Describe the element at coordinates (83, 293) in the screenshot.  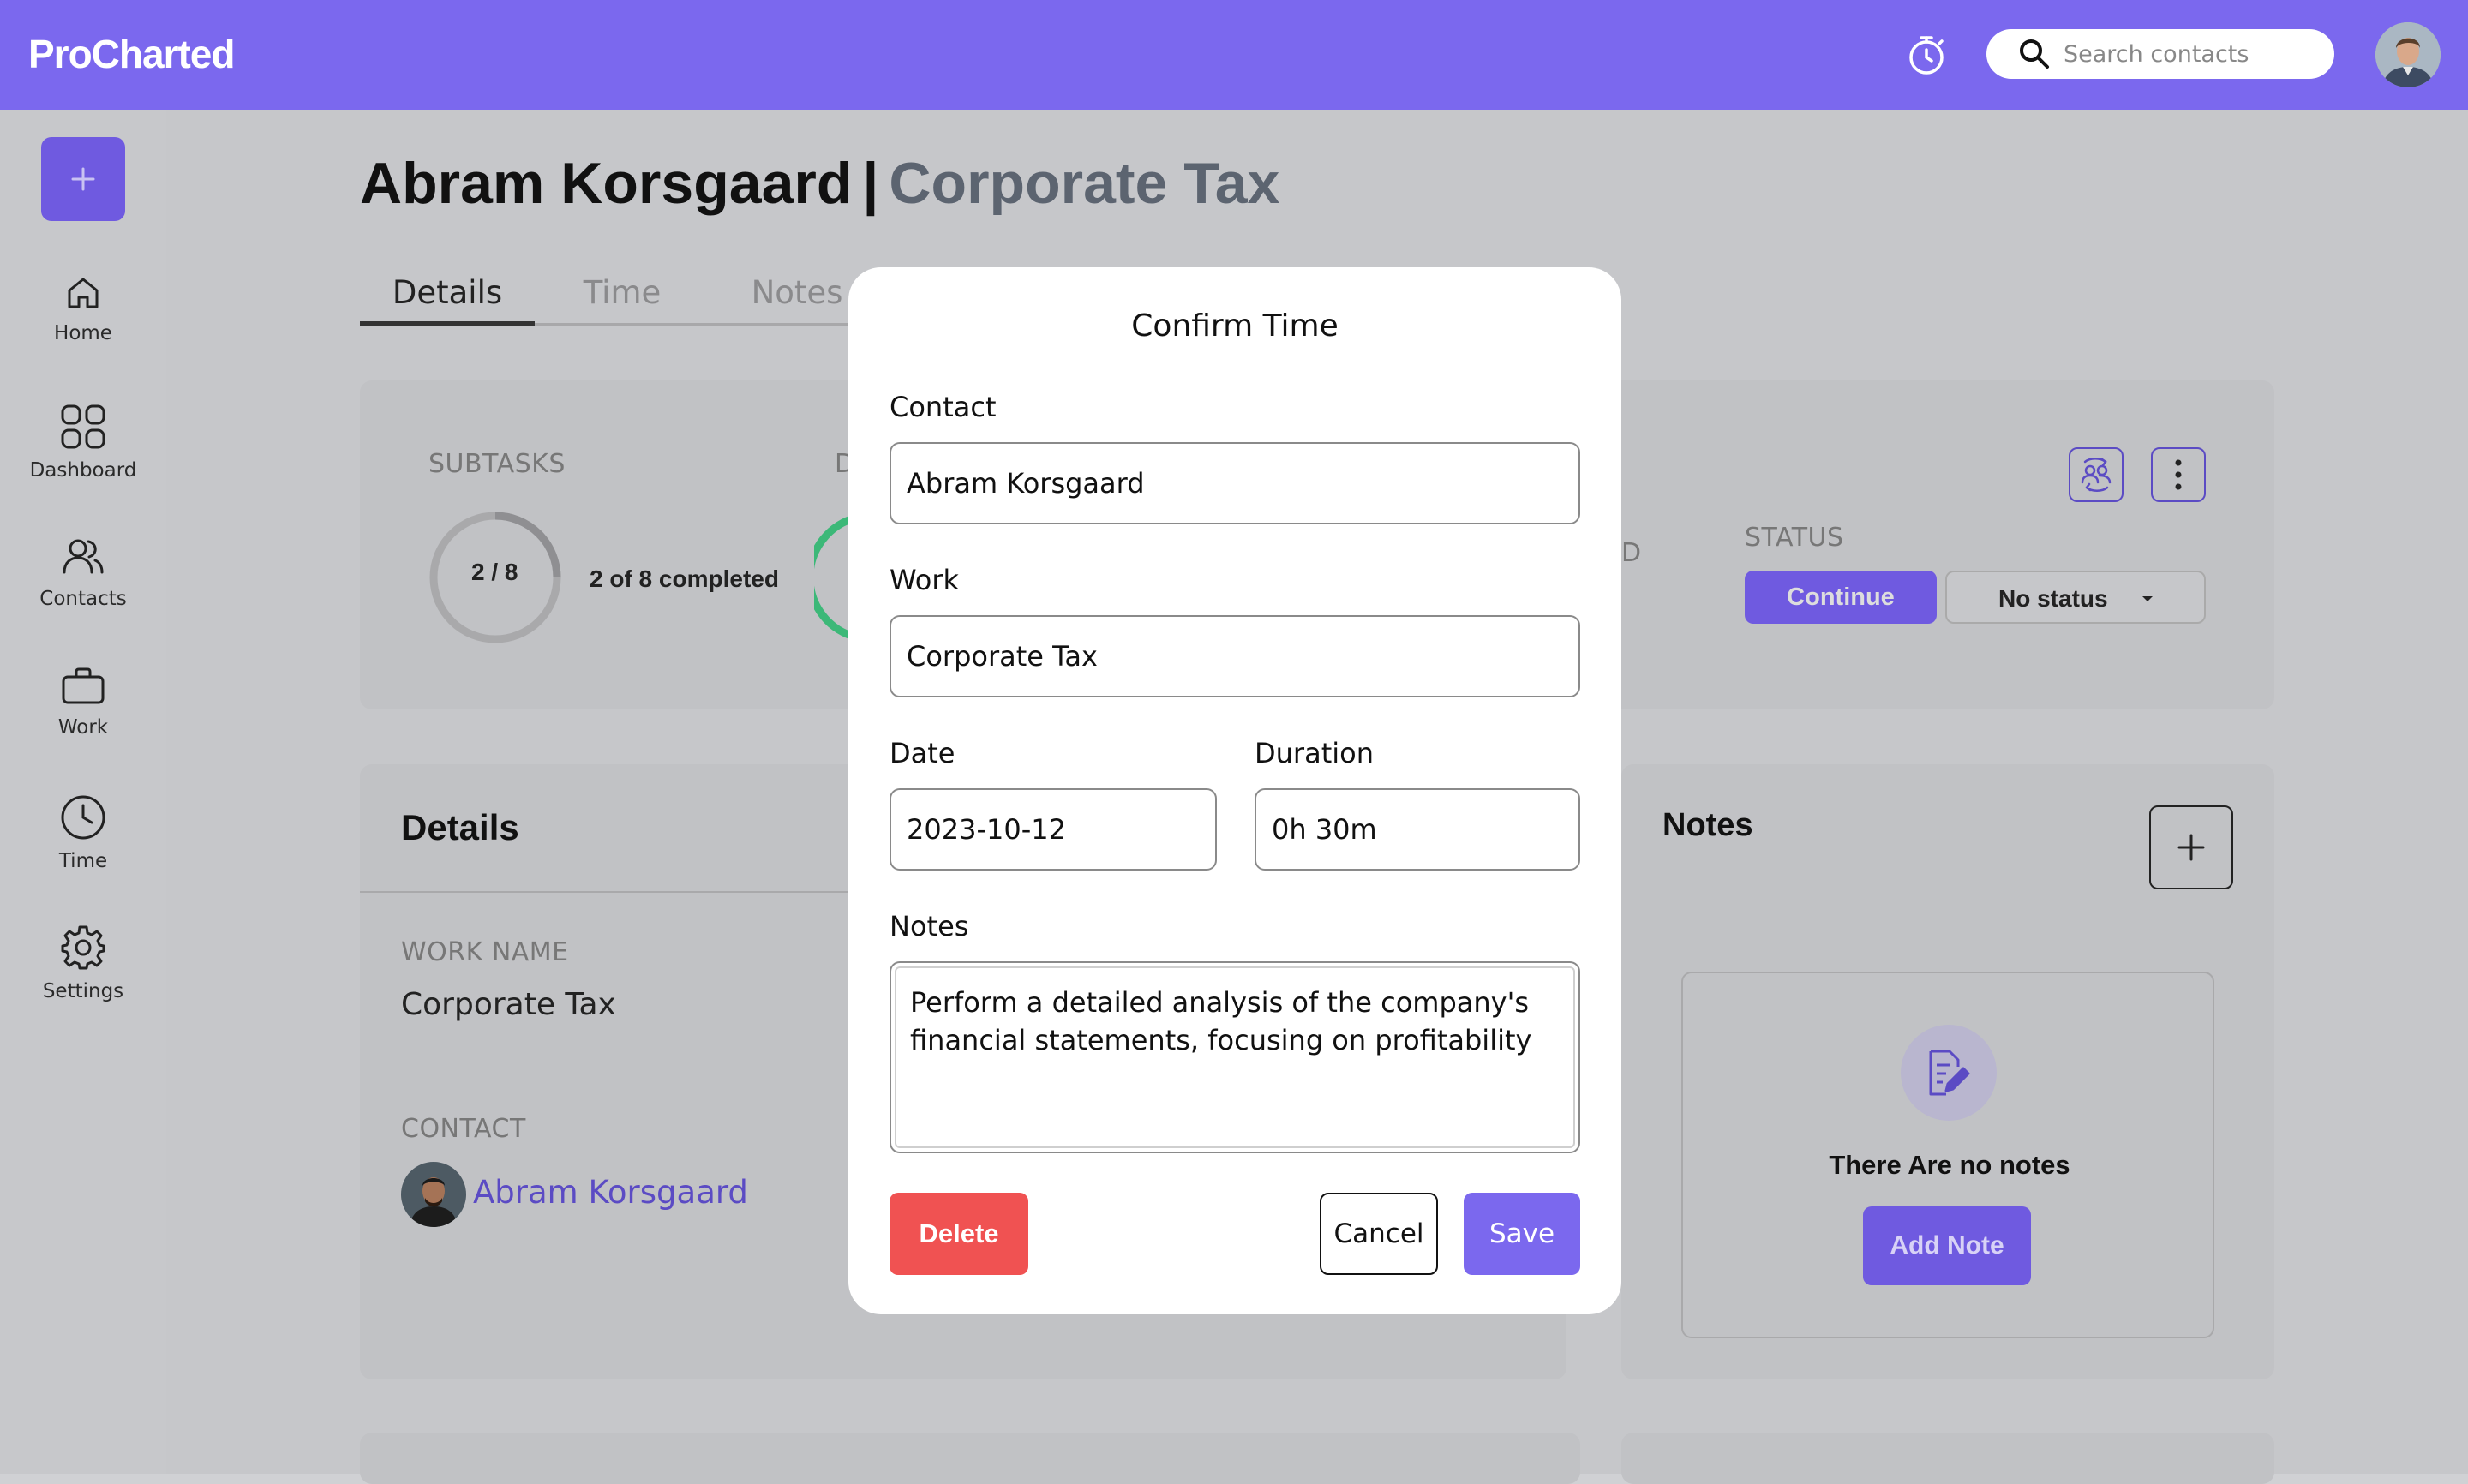
I see `home-icon` at that location.